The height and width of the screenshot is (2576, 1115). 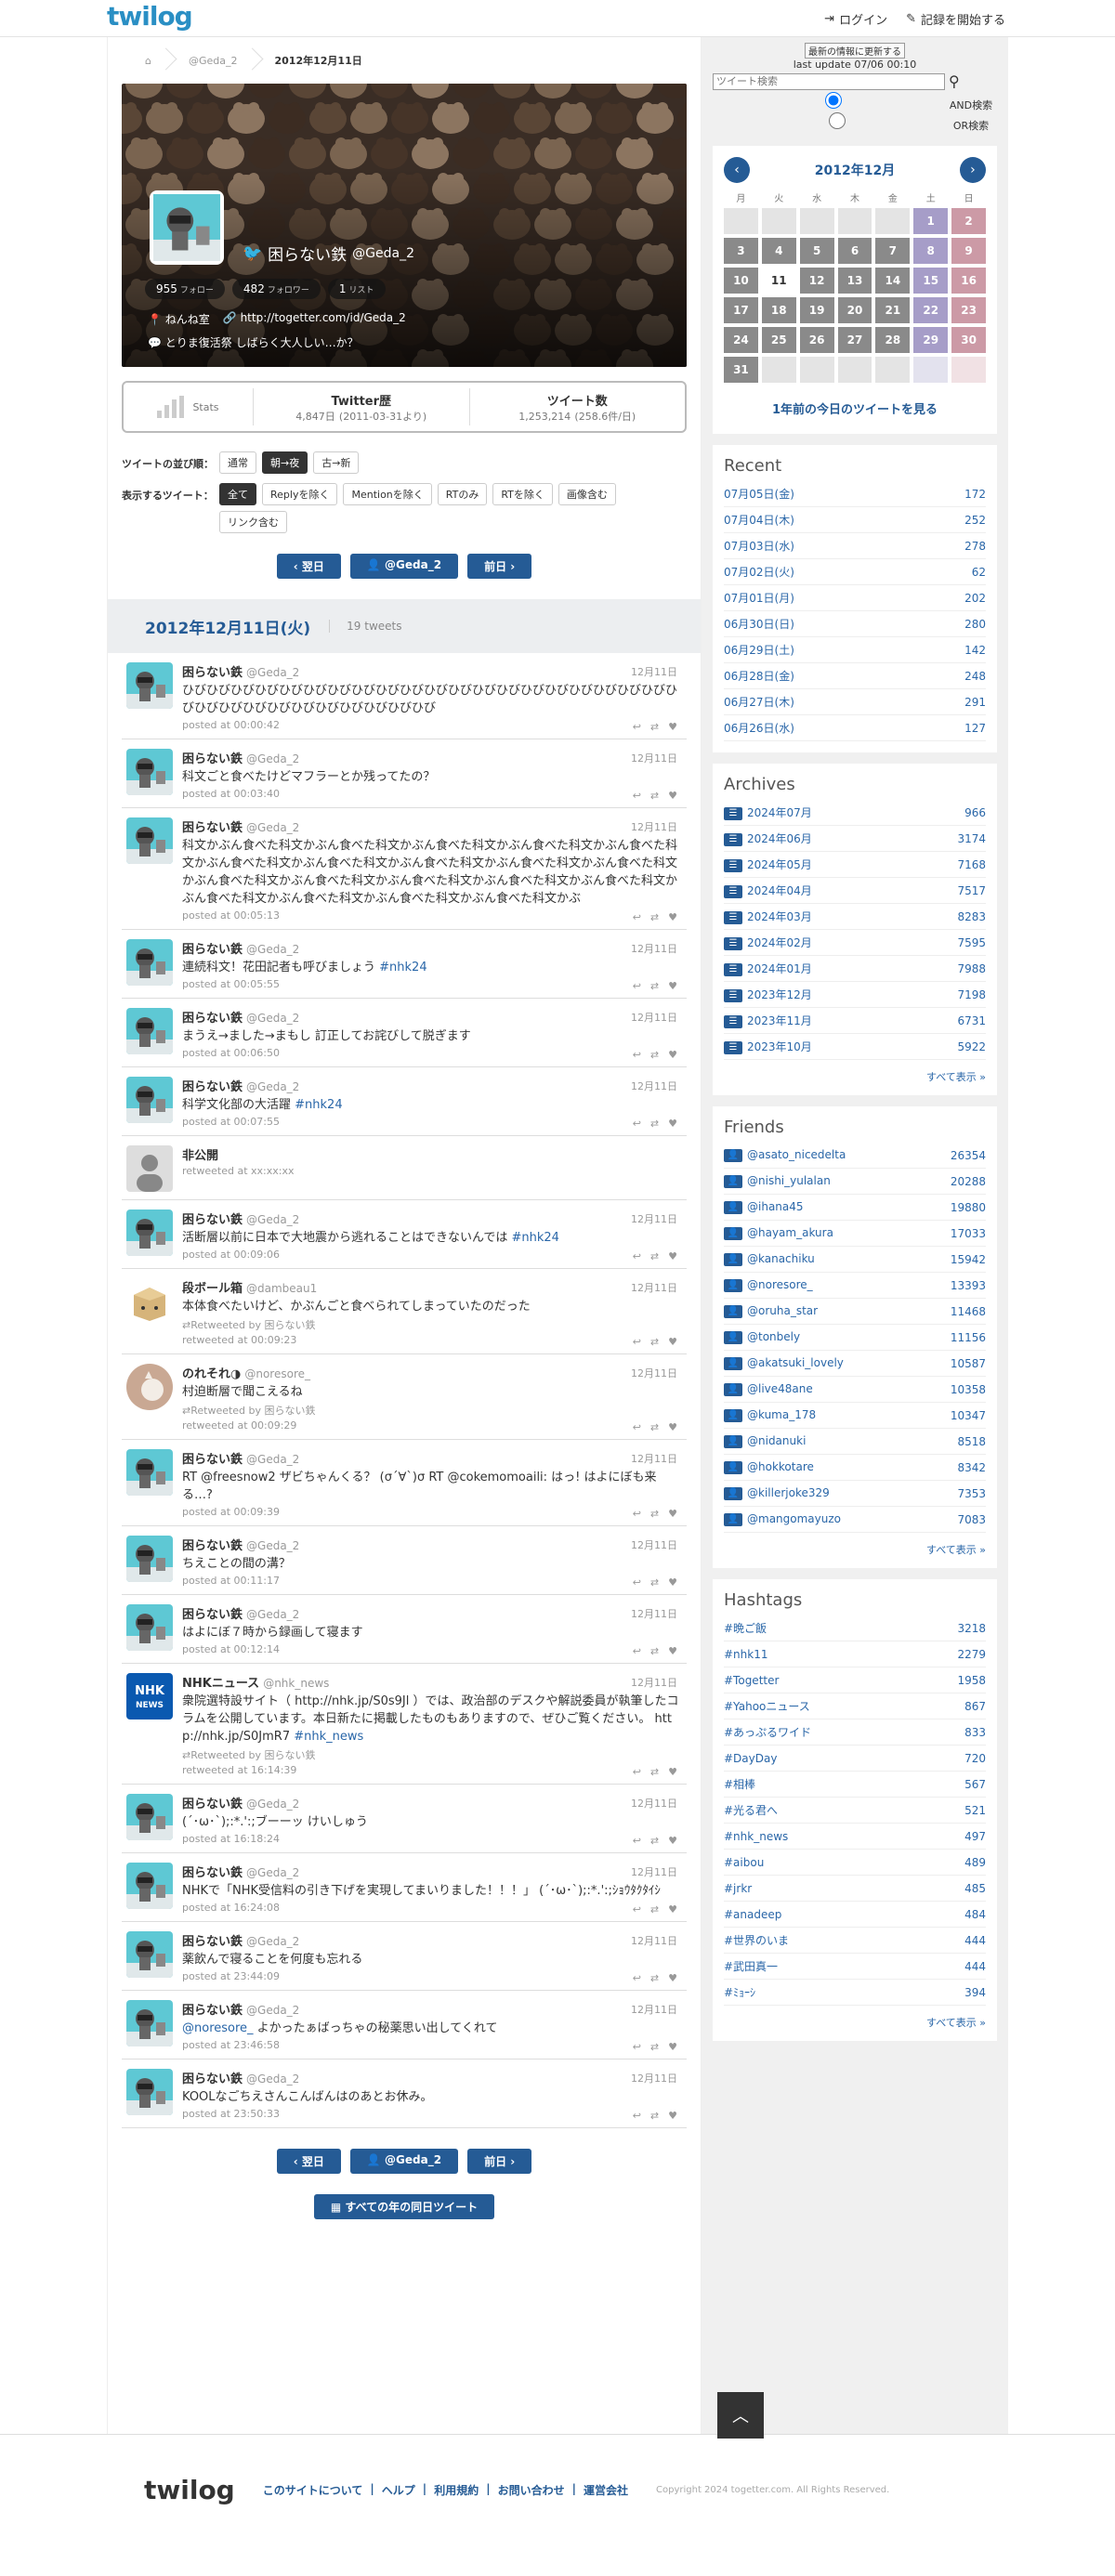 What do you see at coordinates (855, 1811) in the screenshot?
I see `hashtag-item: #光る君へ 521` at bounding box center [855, 1811].